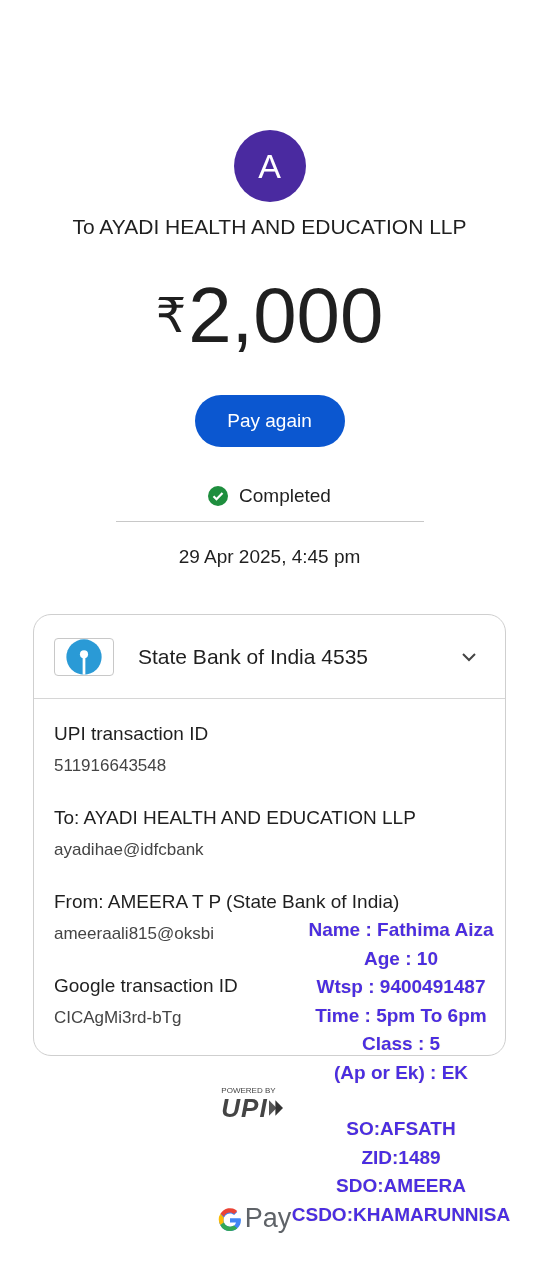 This screenshot has height=1280, width=539. Describe the element at coordinates (401, 1157) in the screenshot. I see `note-text: ZID:1489` at that location.